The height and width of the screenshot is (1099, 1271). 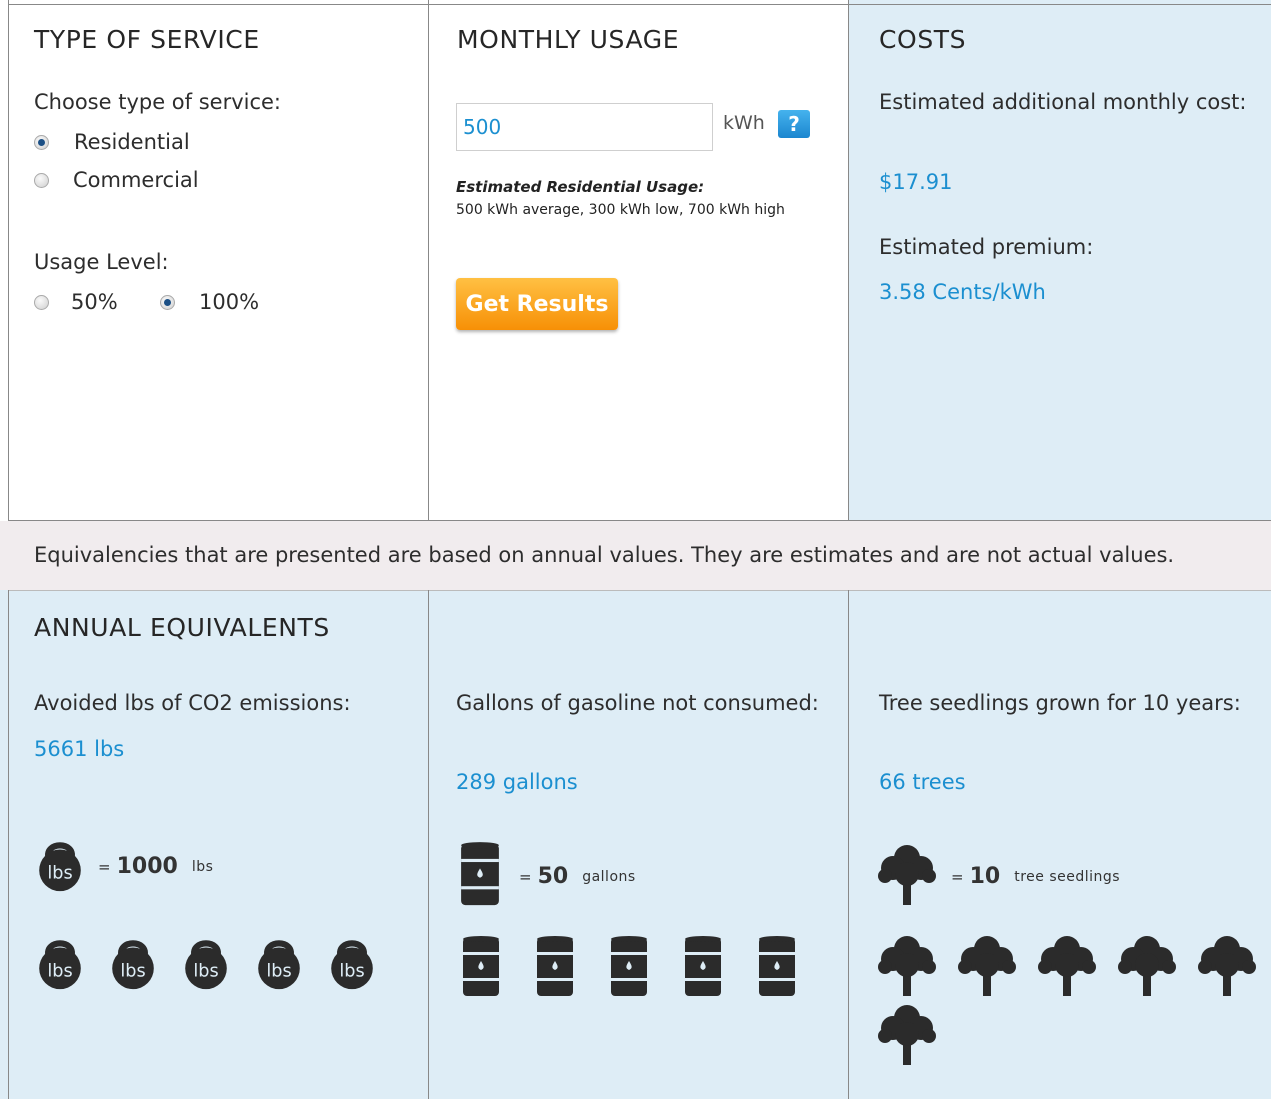 What do you see at coordinates (651, 969) in the screenshot?
I see `gasoline-icon-row` at bounding box center [651, 969].